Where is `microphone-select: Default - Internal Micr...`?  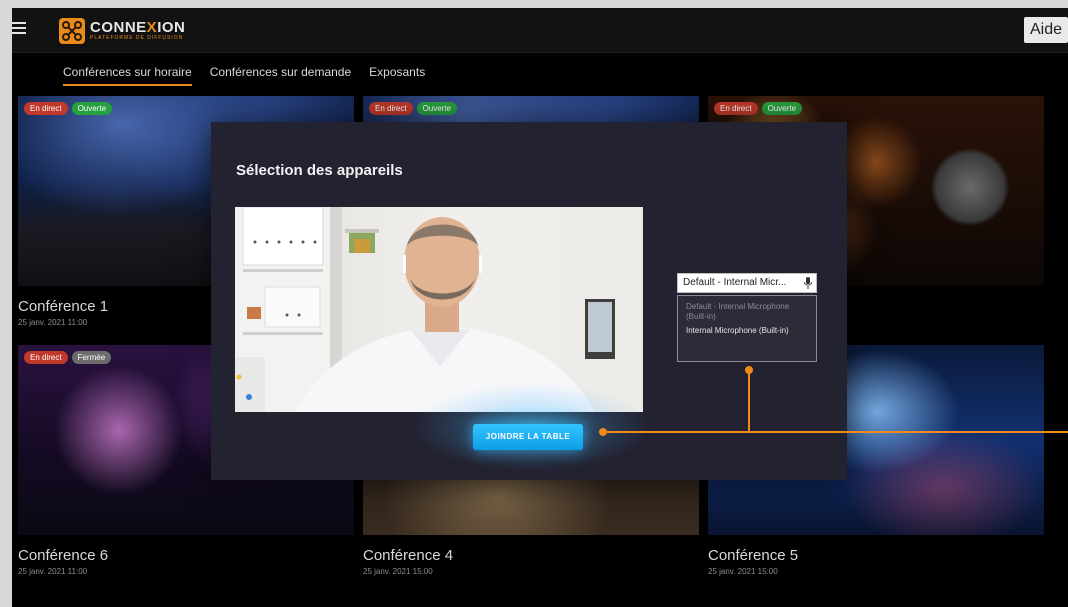
microphone-select: Default - Internal Micr... is located at coordinates (747, 283).